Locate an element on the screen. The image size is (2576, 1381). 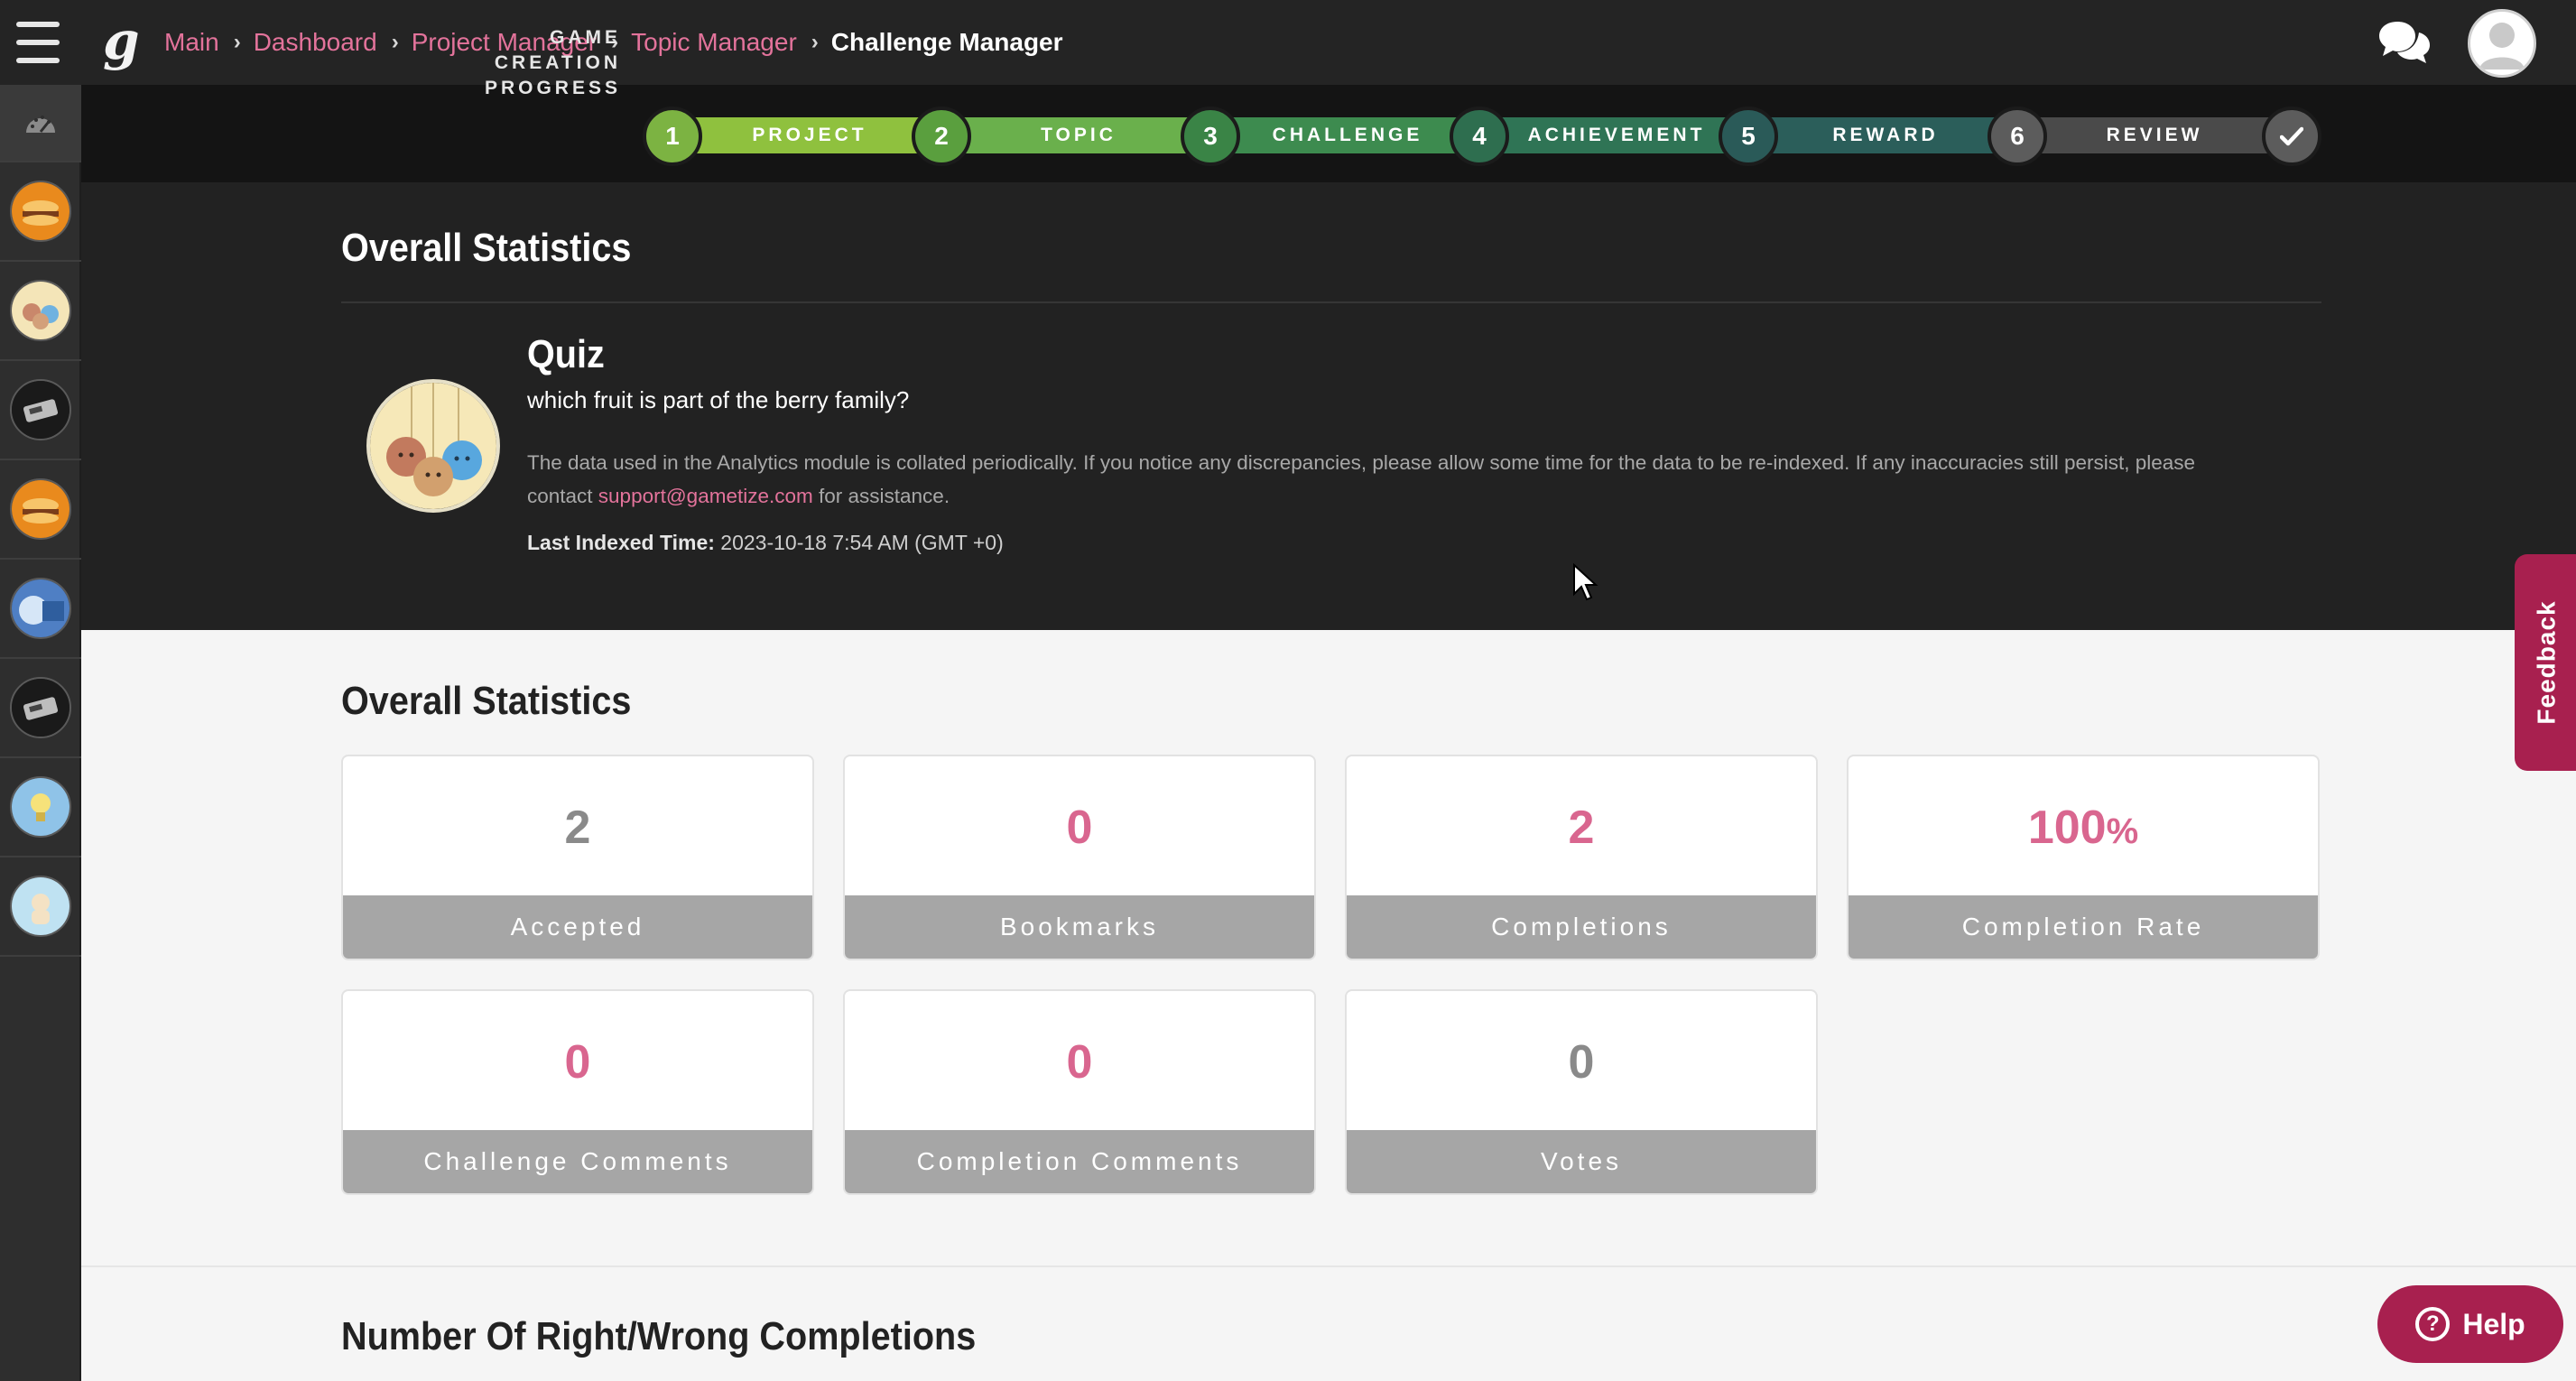
sidebar-item-dashboard is located at coordinates (40, 124).